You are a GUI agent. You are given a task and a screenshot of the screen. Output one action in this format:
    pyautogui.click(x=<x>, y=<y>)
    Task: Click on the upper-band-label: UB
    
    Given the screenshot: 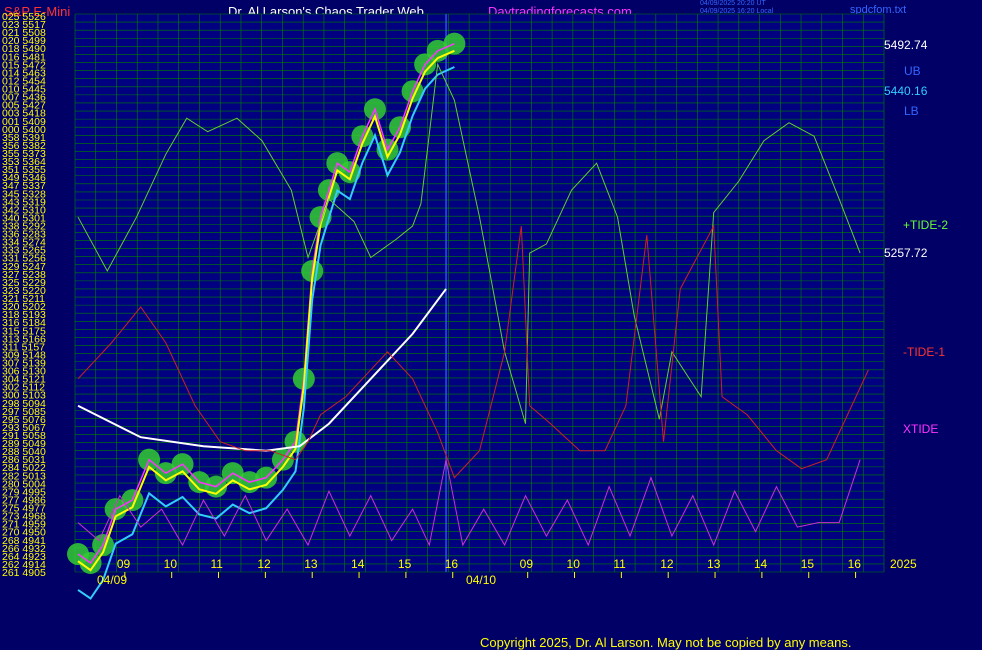 What is the action you would take?
    pyautogui.click(x=912, y=71)
    